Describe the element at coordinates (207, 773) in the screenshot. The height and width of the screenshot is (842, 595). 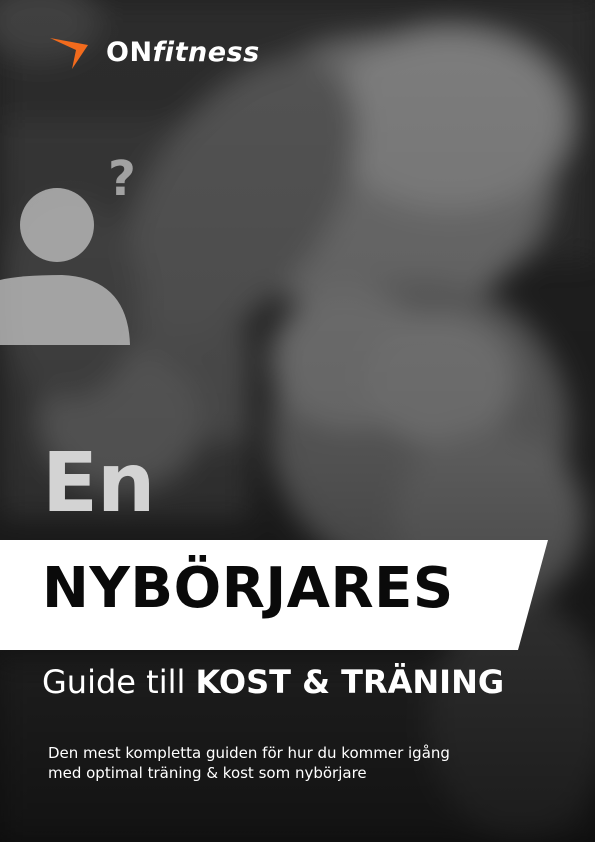
I see `description-line-2: med optimal träning & kost som nybörjare` at that location.